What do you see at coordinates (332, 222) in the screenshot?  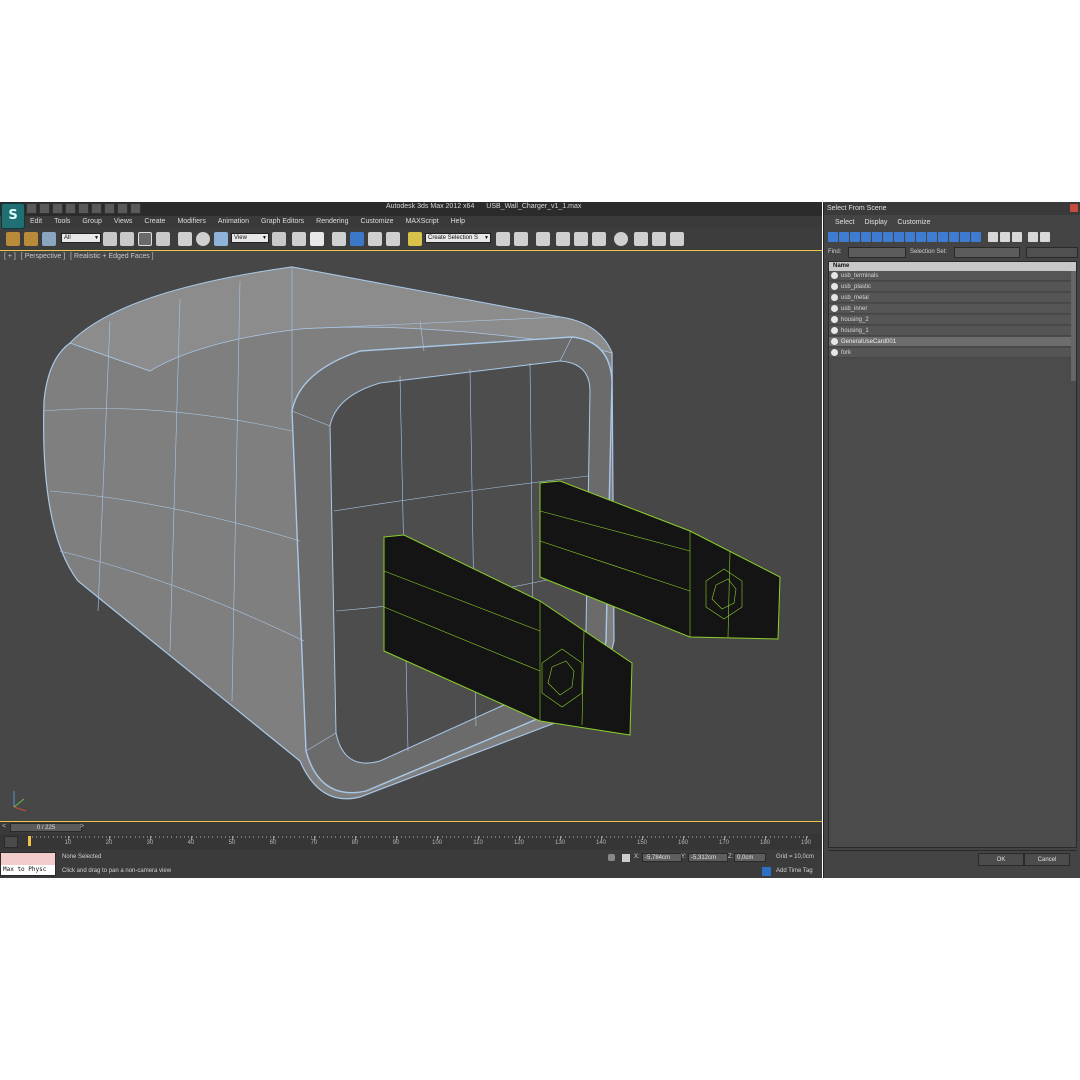 I see `menu-rendering: Rendering` at bounding box center [332, 222].